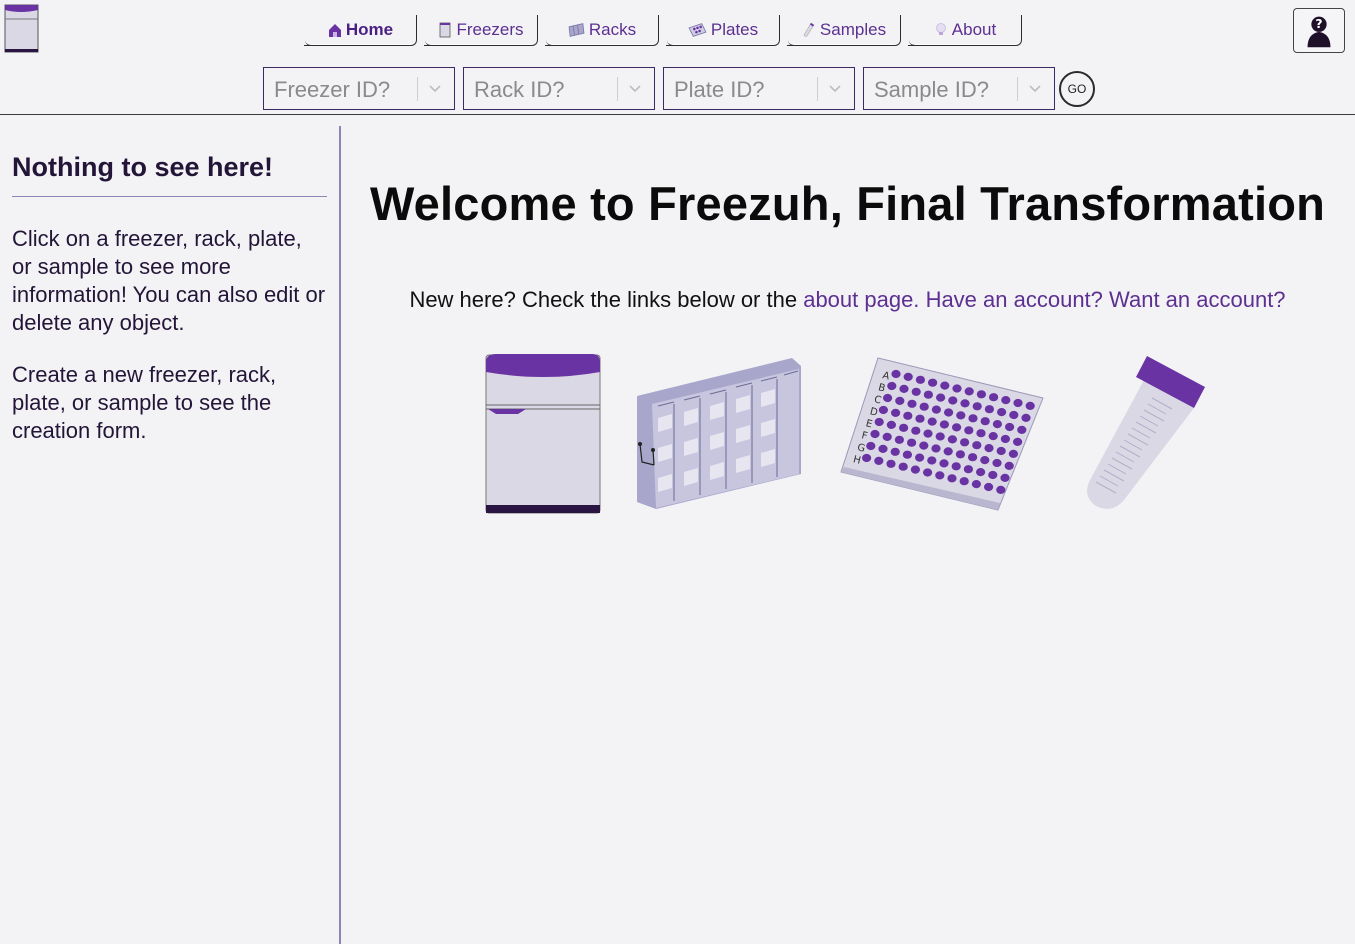 Image resolution: width=1355 pixels, height=944 pixels. I want to click on account-button: ?, so click(1319, 30).